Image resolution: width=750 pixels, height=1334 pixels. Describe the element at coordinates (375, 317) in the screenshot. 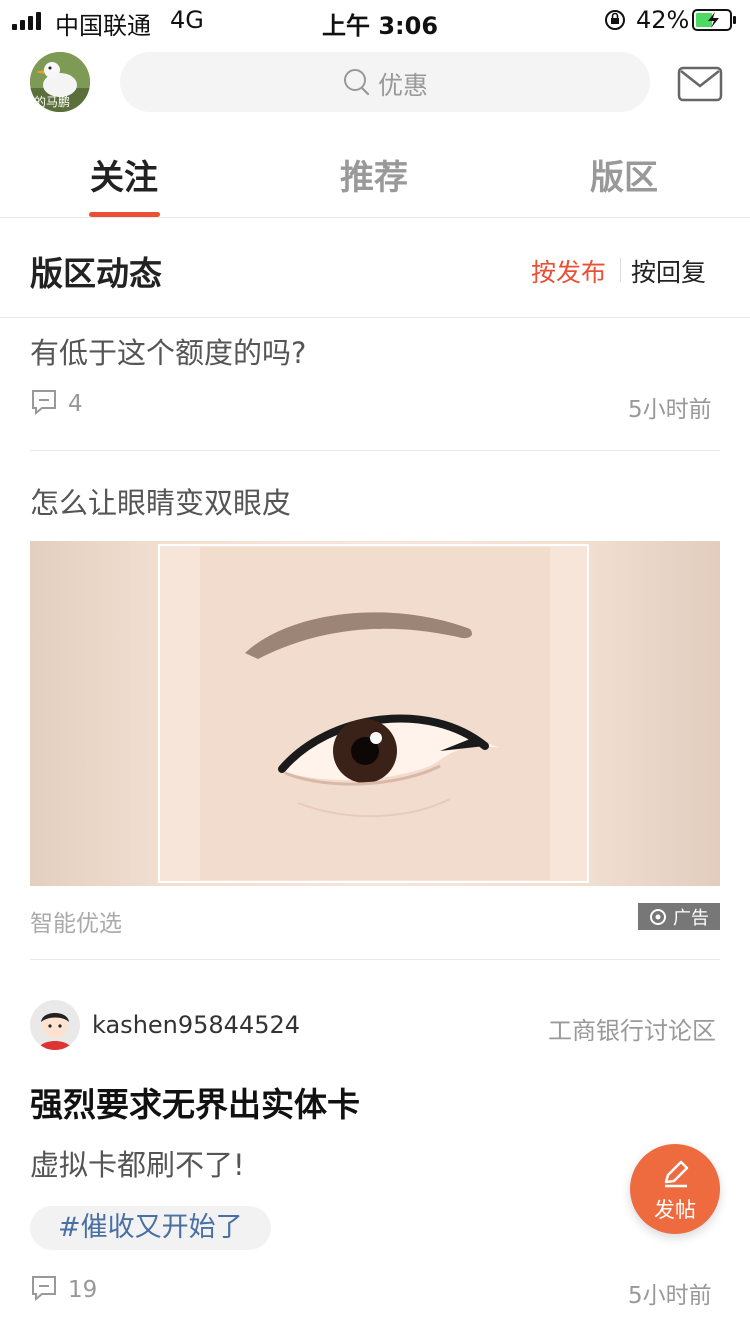

I see `section-divider` at that location.